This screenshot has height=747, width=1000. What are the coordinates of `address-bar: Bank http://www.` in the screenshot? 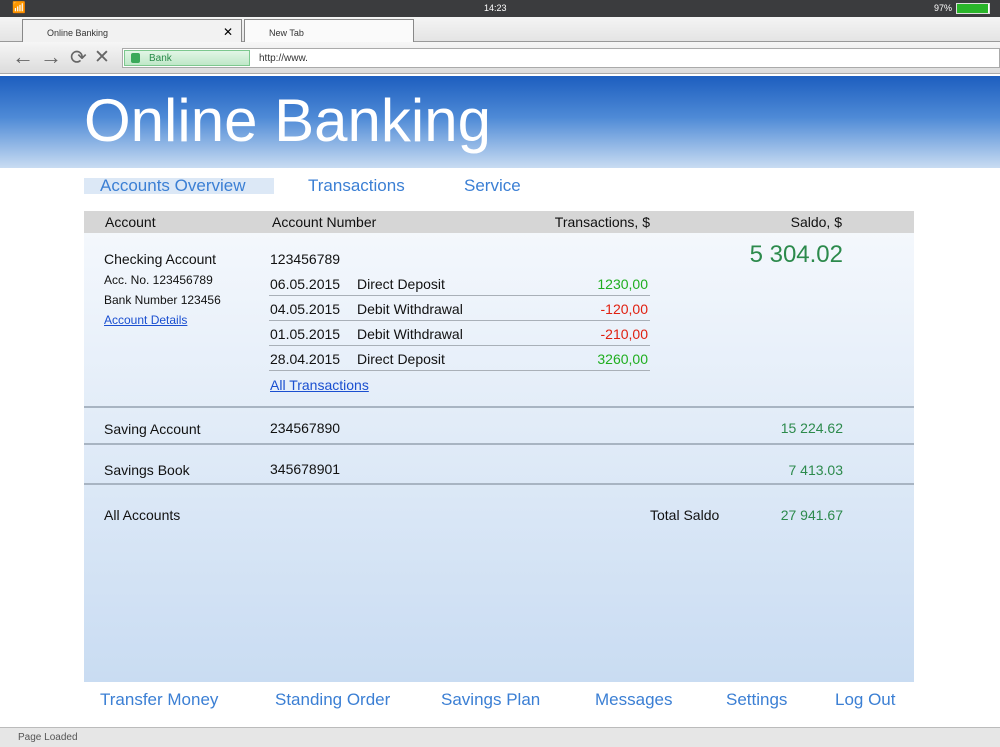 It's located at (561, 58).